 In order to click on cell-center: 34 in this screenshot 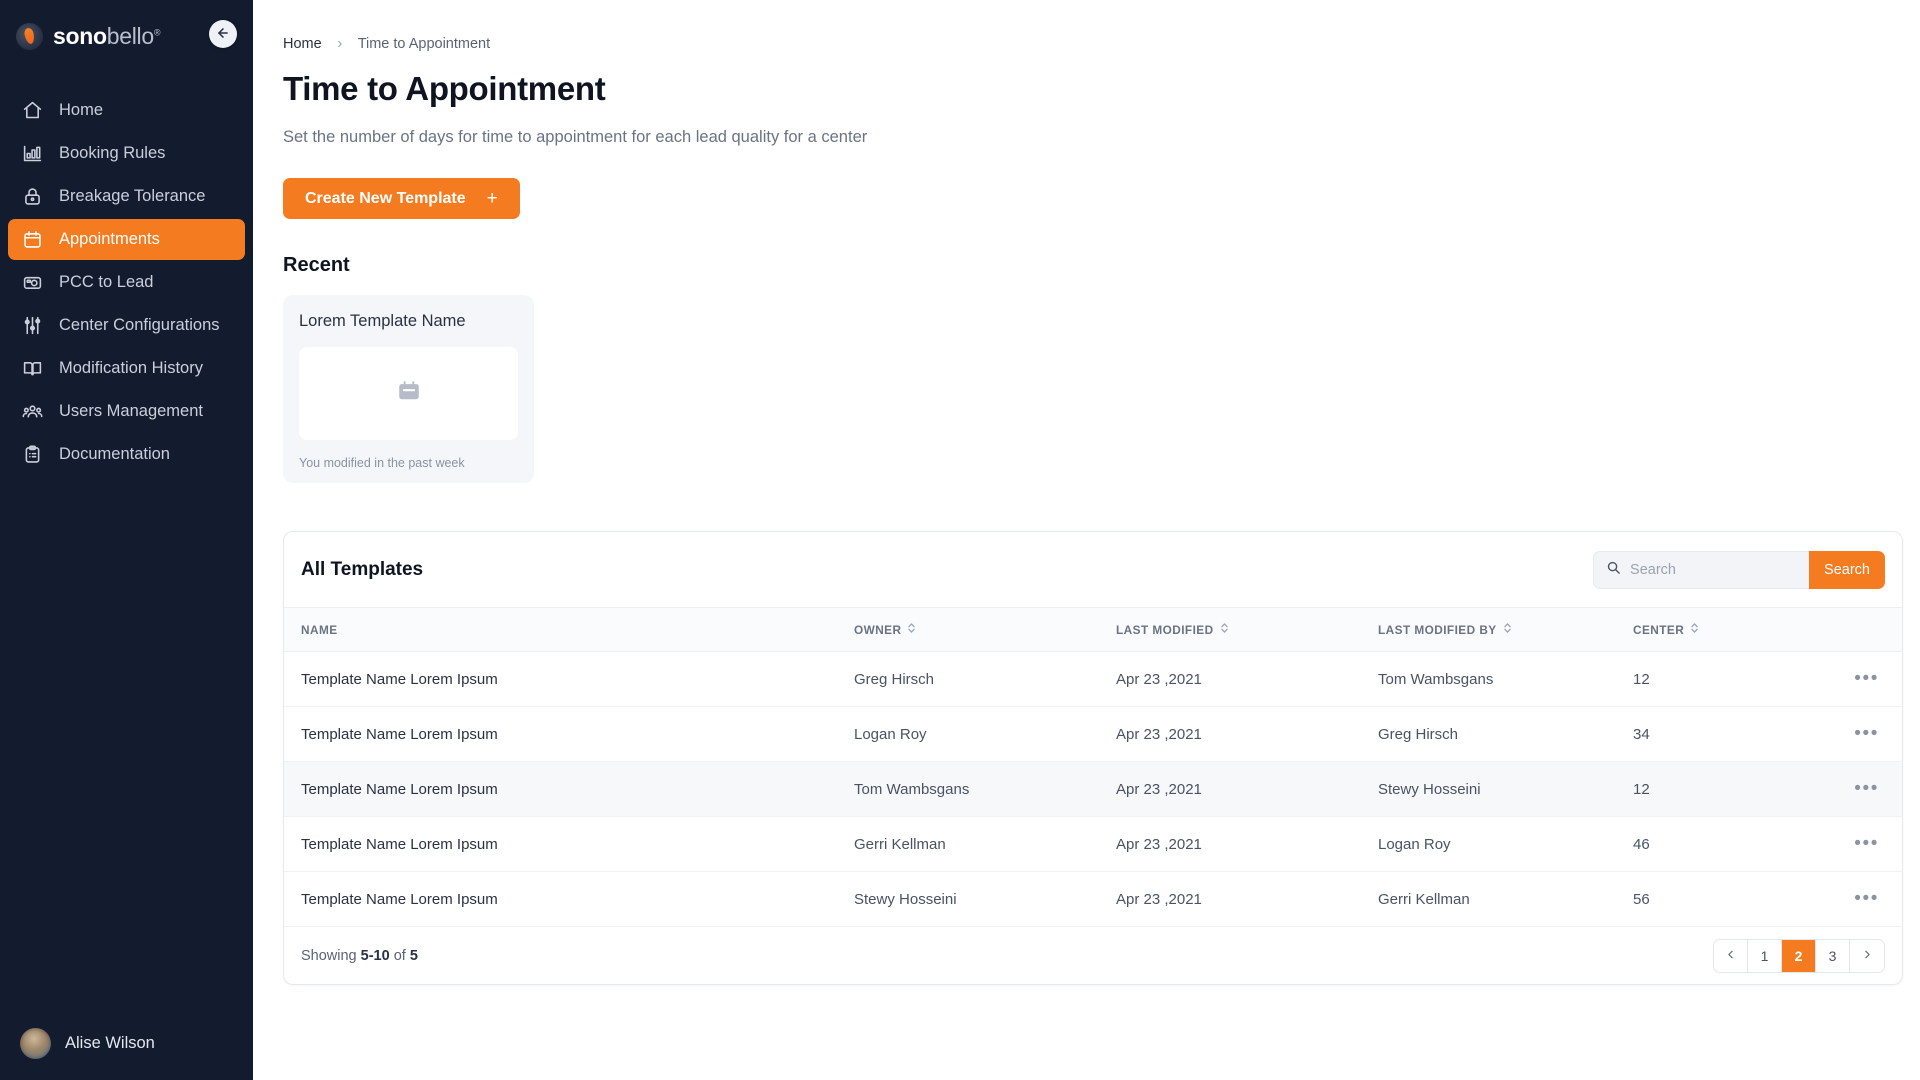, I will do `click(1725, 734)`.